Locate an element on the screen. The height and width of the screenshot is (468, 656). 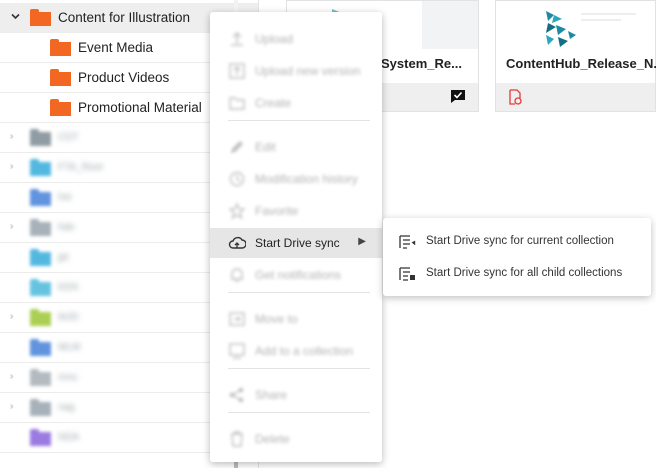
menu-item-sync-current-collection: Start Drive sync for current collection is located at coordinates (517, 242).